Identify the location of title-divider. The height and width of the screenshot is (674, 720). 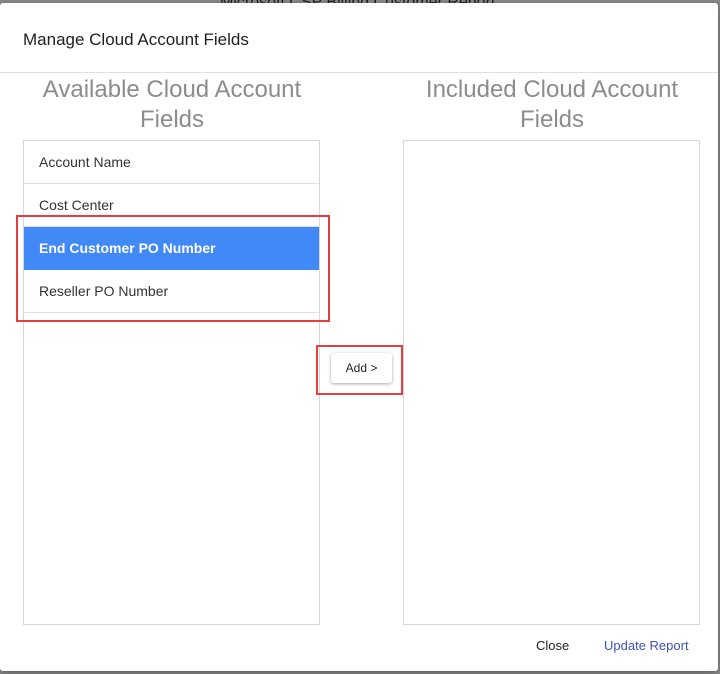
(359, 72).